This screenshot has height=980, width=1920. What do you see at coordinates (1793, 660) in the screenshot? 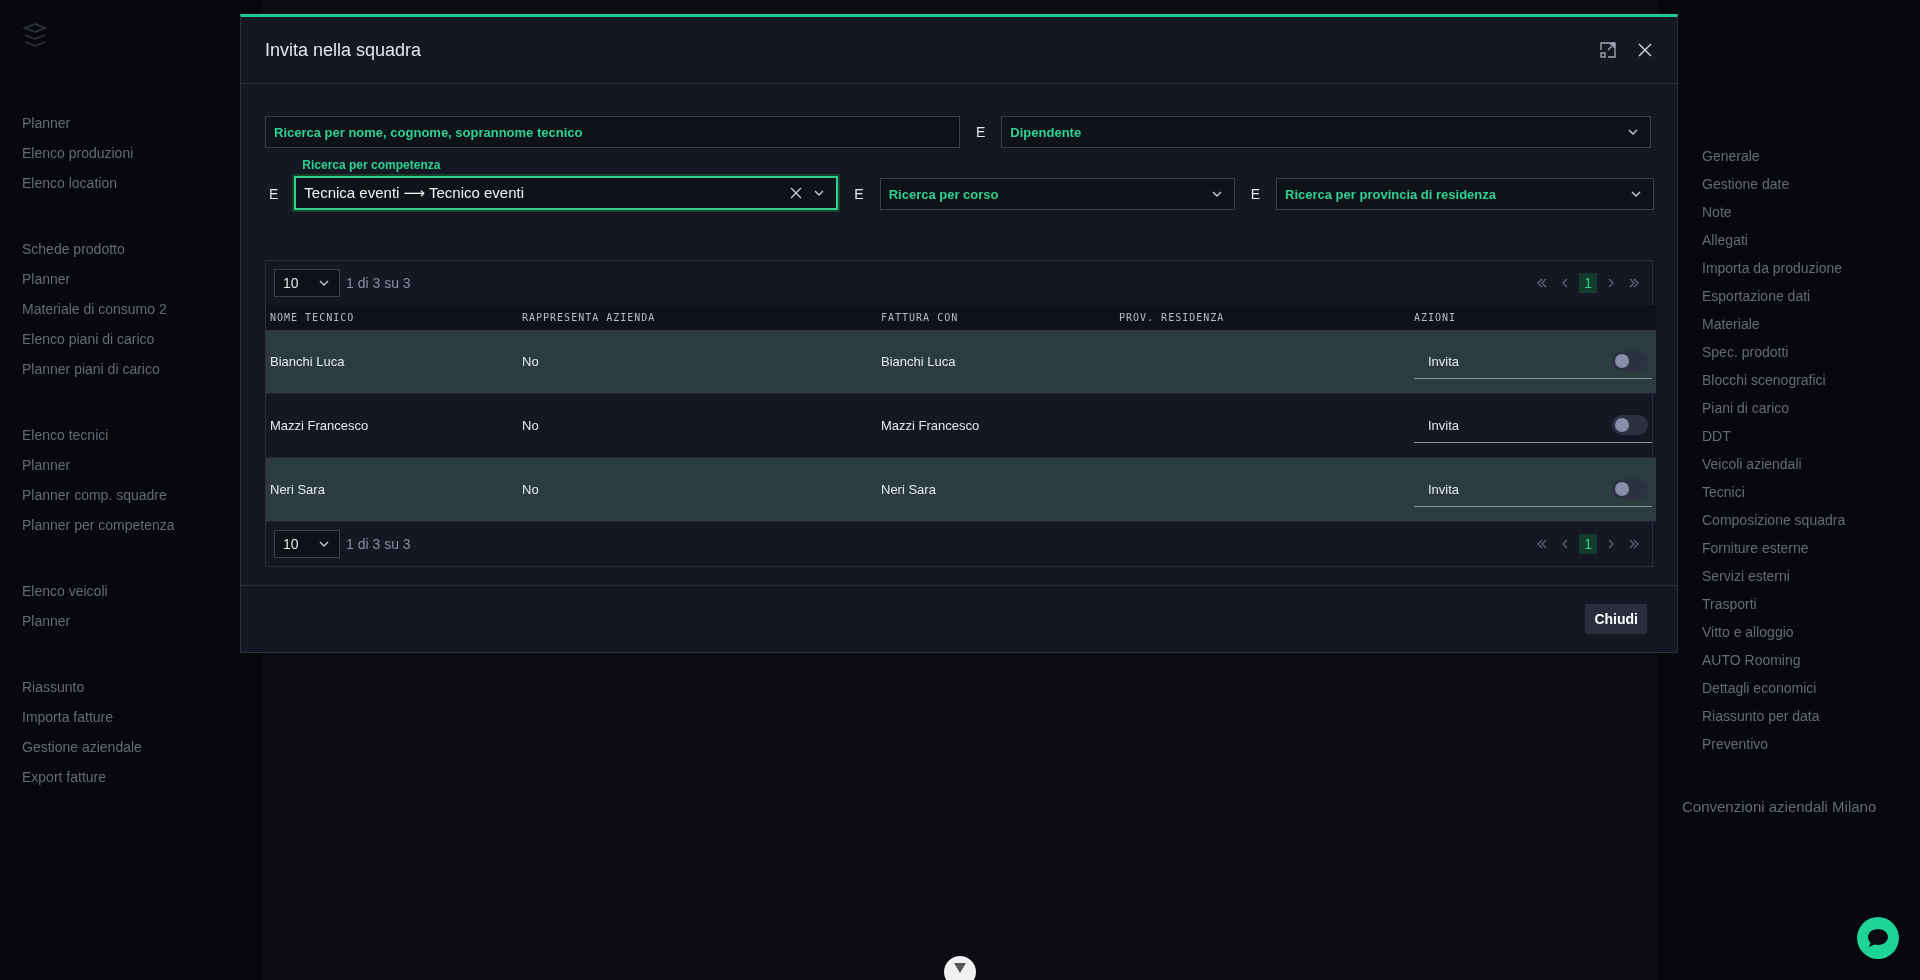
I see `section-item: AUTO Rooming` at bounding box center [1793, 660].